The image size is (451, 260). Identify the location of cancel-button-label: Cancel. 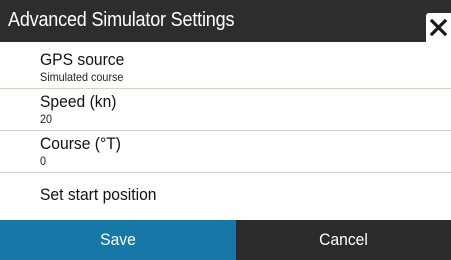
(343, 239).